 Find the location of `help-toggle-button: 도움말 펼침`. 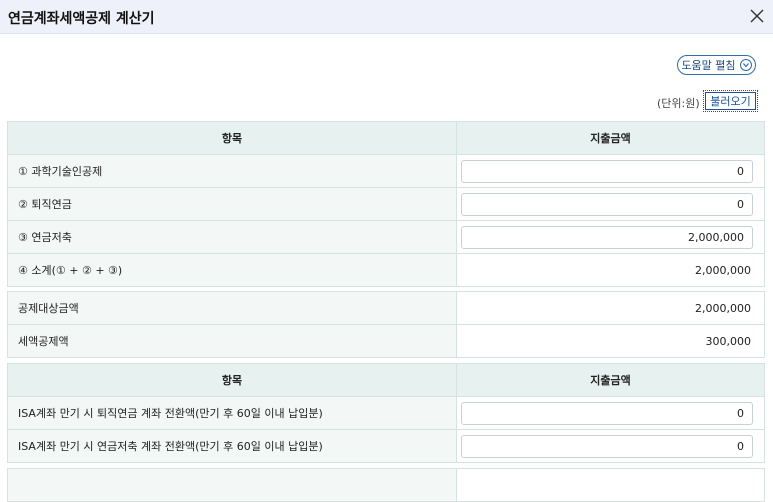

help-toggle-button: 도움말 펼침 is located at coordinates (716, 65).